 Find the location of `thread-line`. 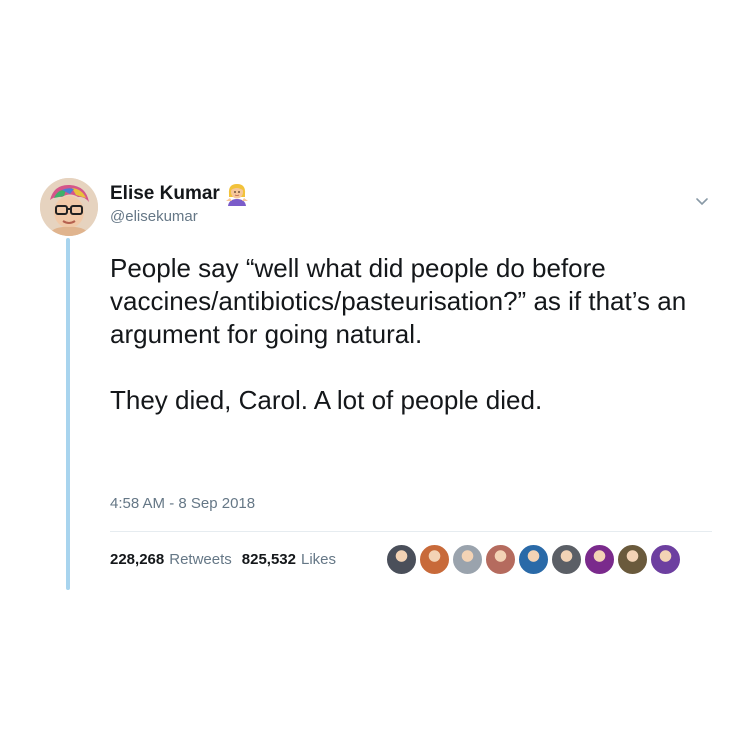

thread-line is located at coordinates (68, 414).